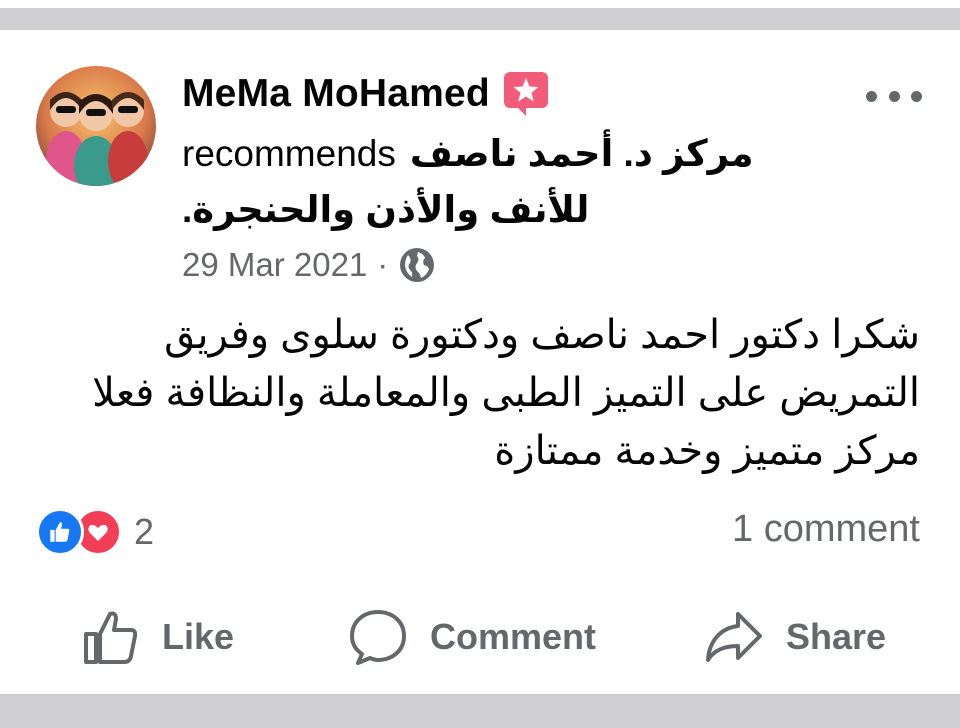 Image resolution: width=960 pixels, height=728 pixels. Describe the element at coordinates (480, 711) in the screenshot. I see `bottom-separator` at that location.